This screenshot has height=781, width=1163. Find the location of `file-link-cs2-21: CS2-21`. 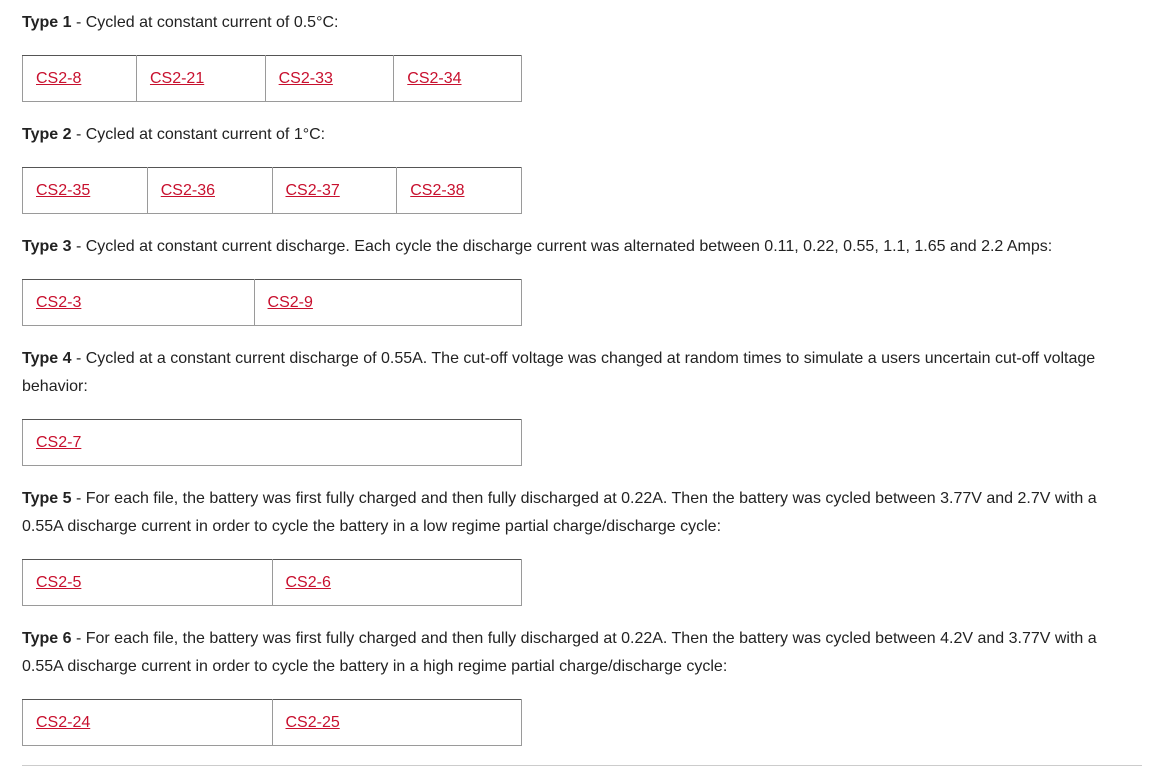

file-link-cs2-21: CS2-21 is located at coordinates (177, 78).